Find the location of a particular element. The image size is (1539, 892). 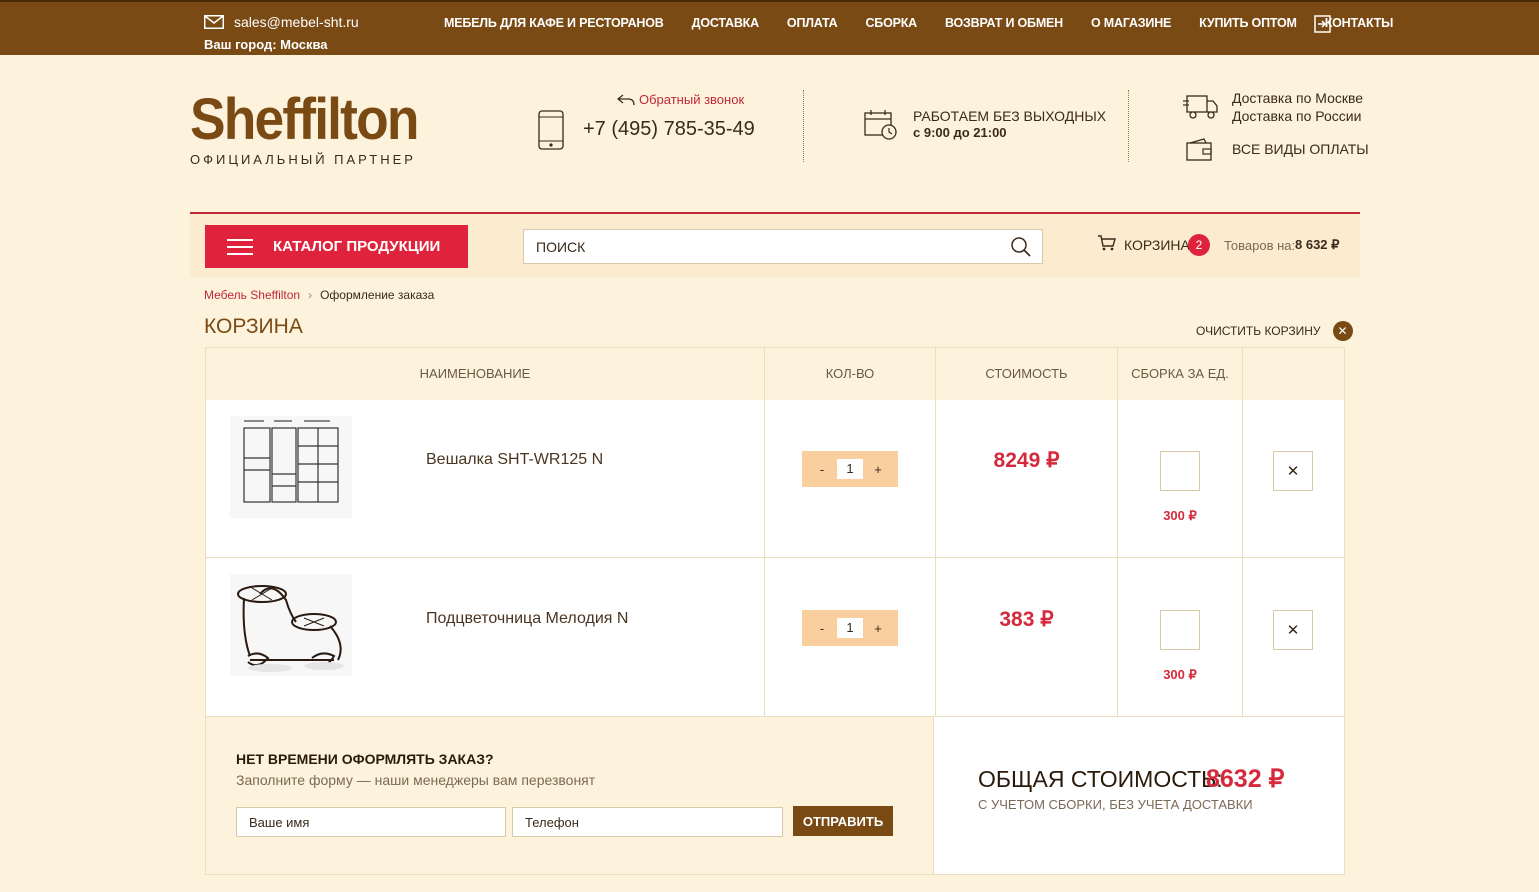

login-button is located at coordinates (1323, 26).